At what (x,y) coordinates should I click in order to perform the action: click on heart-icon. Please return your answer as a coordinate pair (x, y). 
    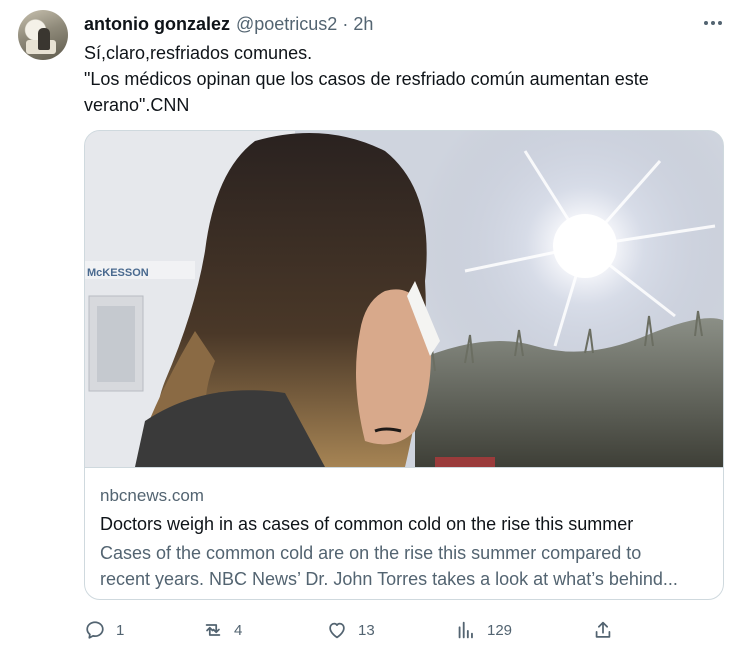
    Looking at the image, I should click on (337, 630).